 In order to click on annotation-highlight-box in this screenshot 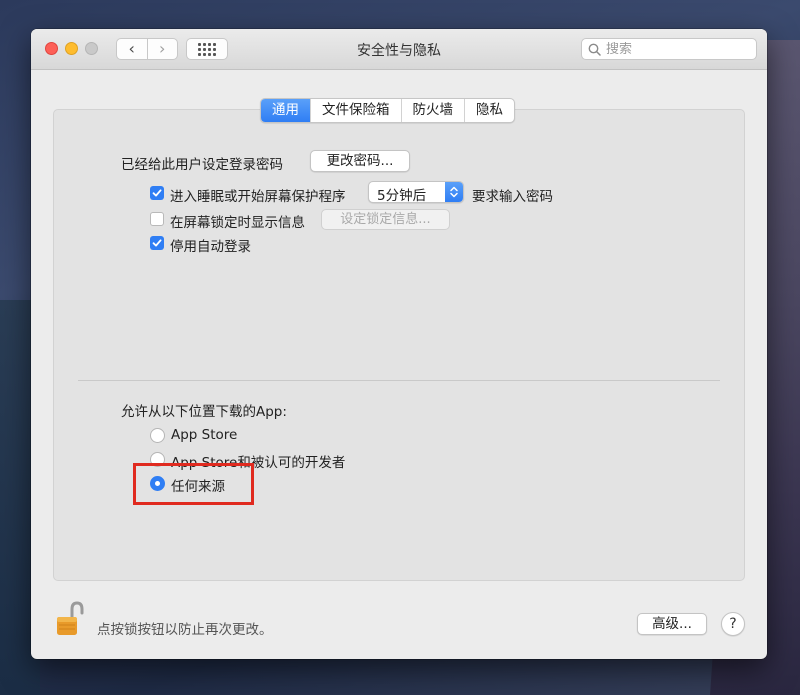, I will do `click(193, 484)`.